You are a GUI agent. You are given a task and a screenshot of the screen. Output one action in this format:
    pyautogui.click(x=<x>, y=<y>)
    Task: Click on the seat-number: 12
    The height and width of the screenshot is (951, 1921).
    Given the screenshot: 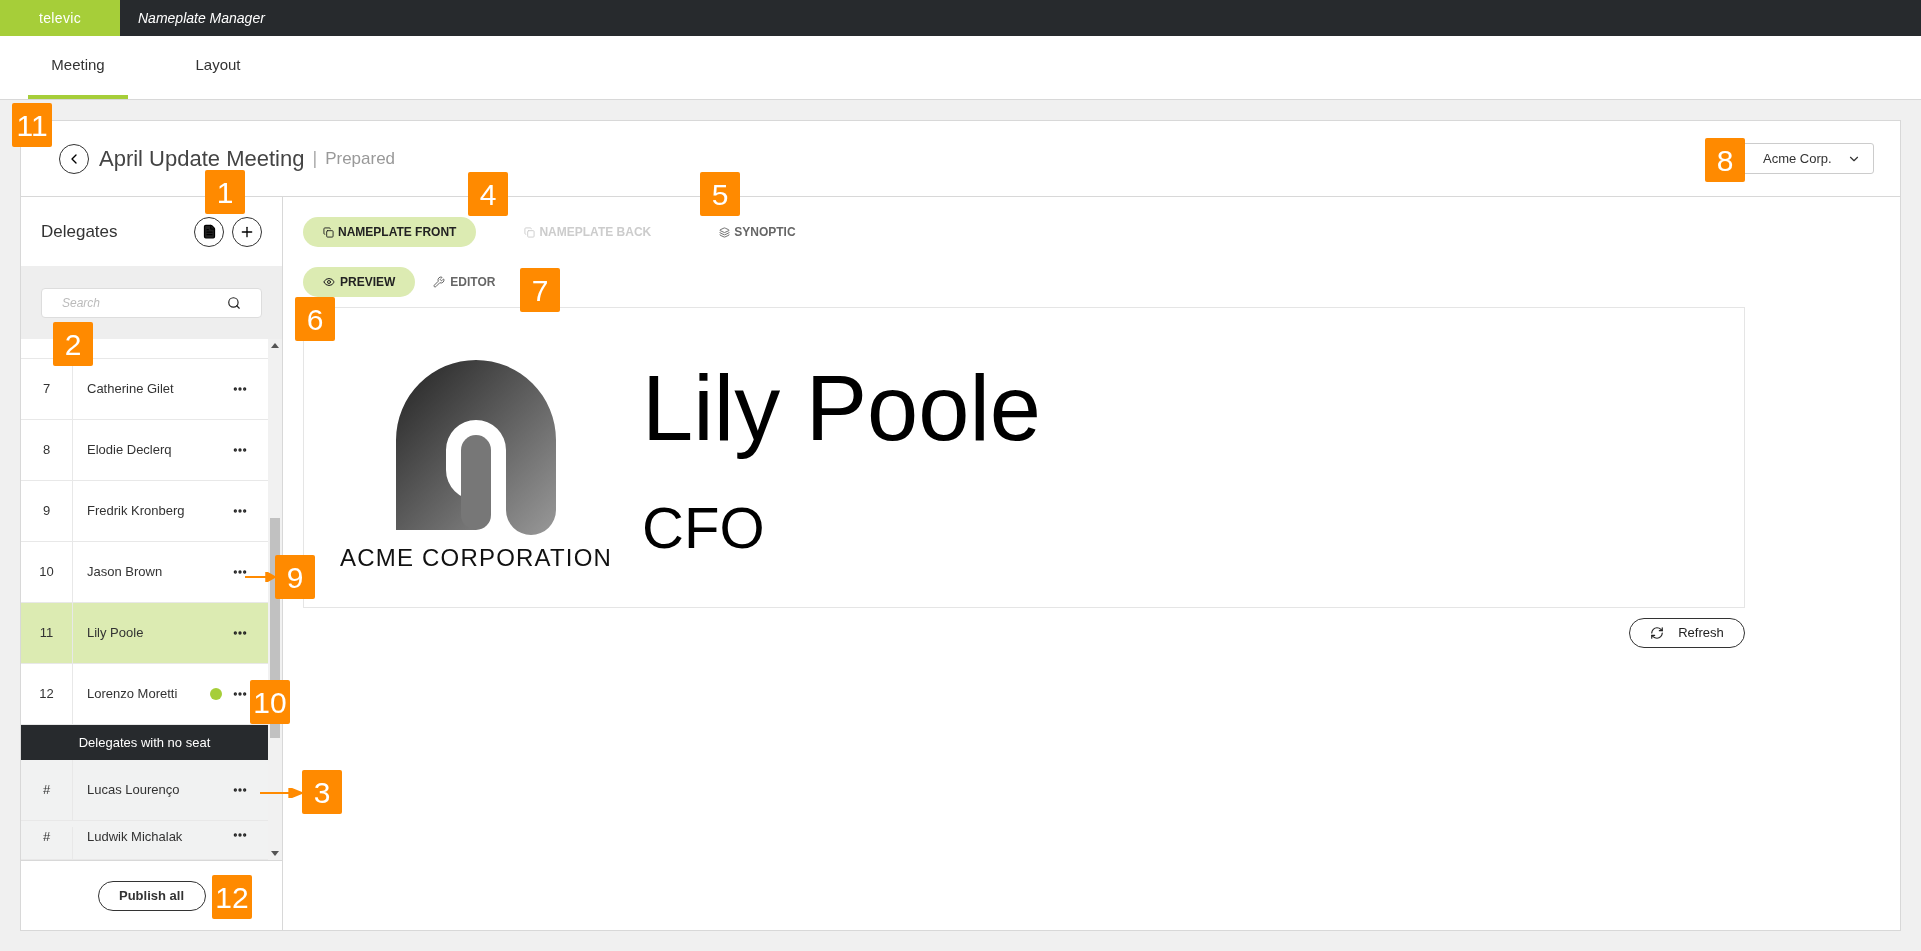 What is the action you would take?
    pyautogui.click(x=46, y=694)
    